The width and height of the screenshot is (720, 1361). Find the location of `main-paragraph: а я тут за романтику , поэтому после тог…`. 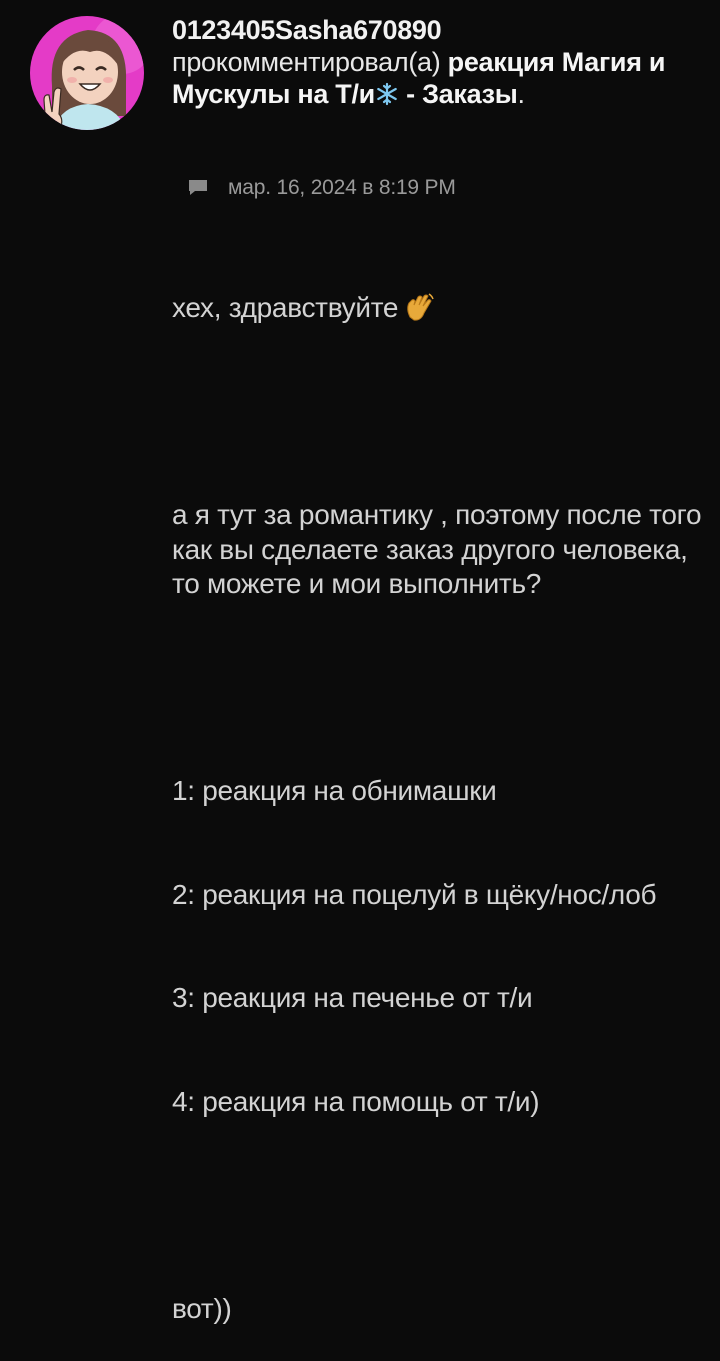

main-paragraph: а я тут за романтику , поэтому после тог… is located at coordinates (440, 549).